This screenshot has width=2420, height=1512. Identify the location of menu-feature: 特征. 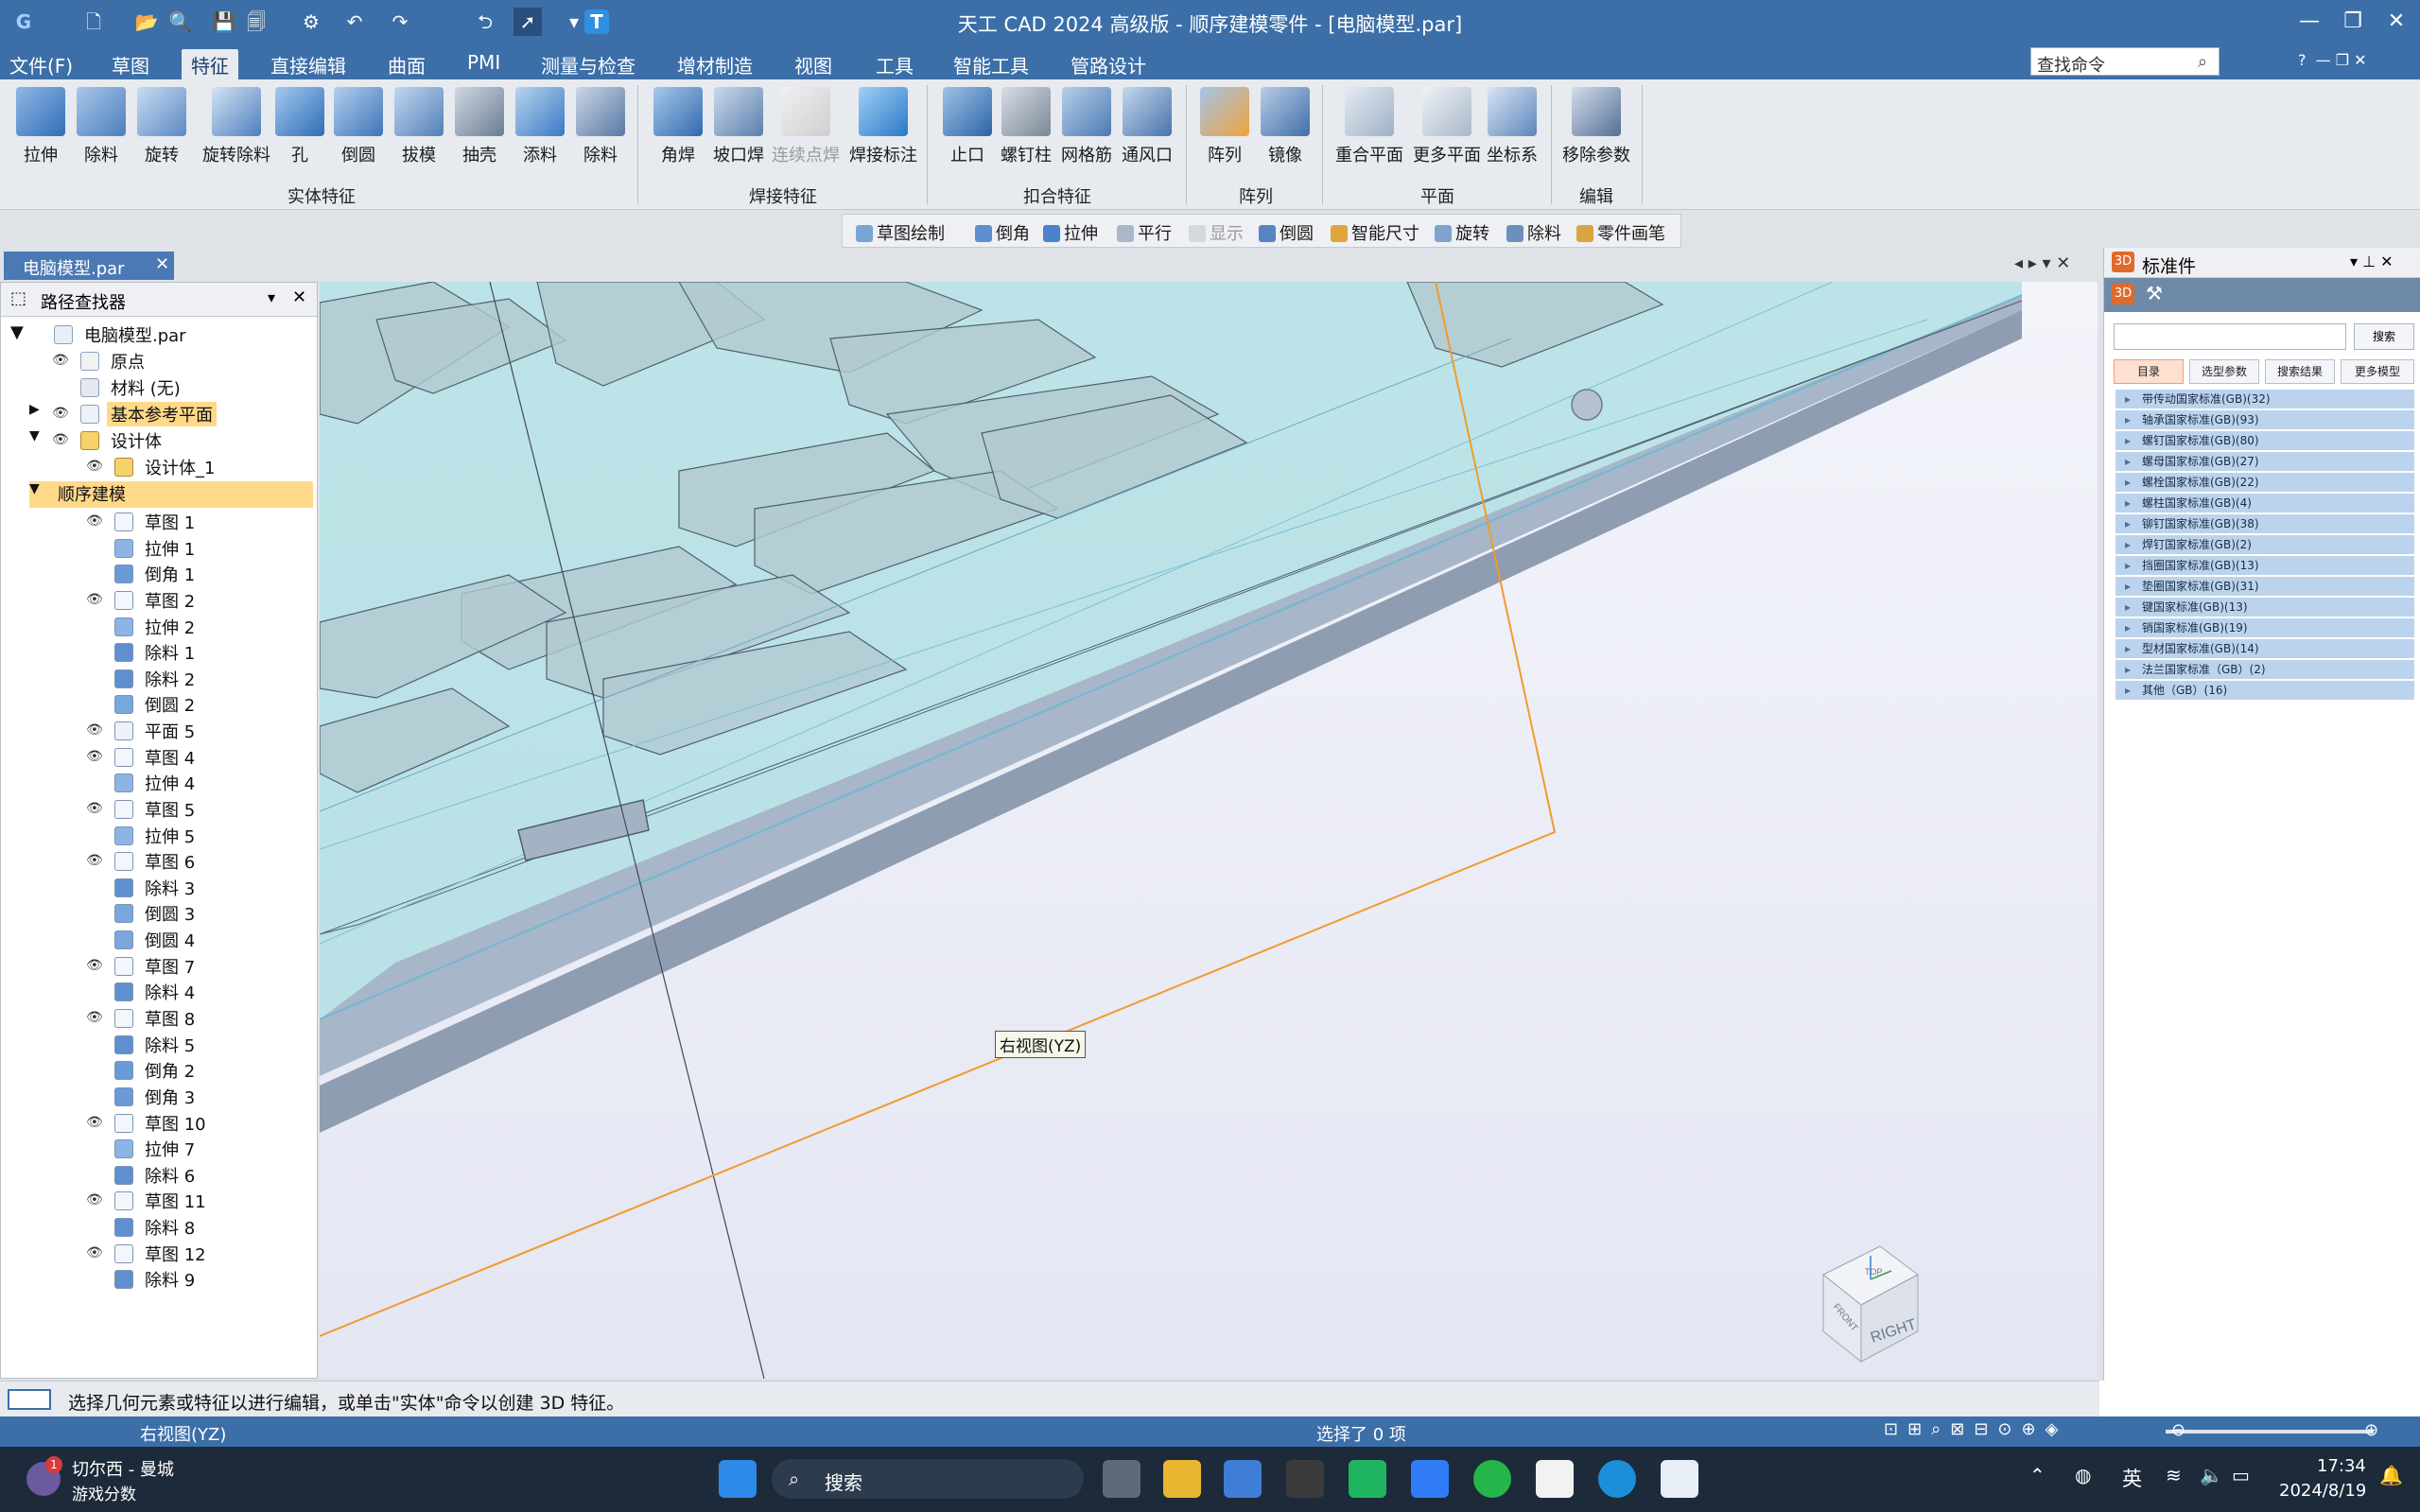
(210, 64).